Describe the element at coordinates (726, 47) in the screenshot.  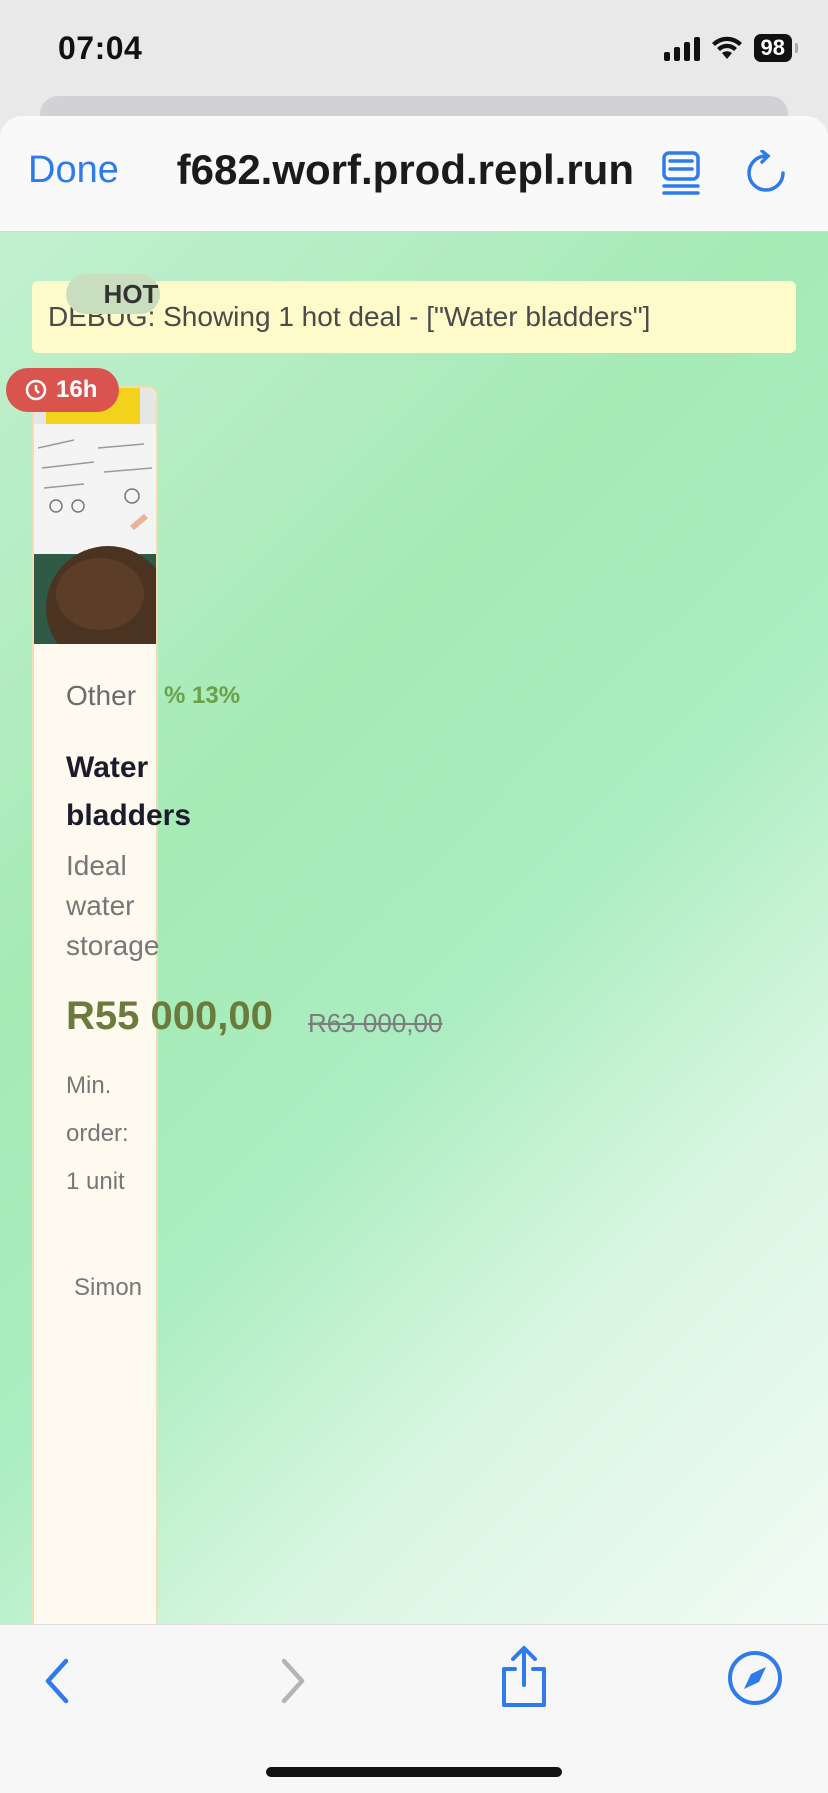
I see `wifi-icon` at that location.